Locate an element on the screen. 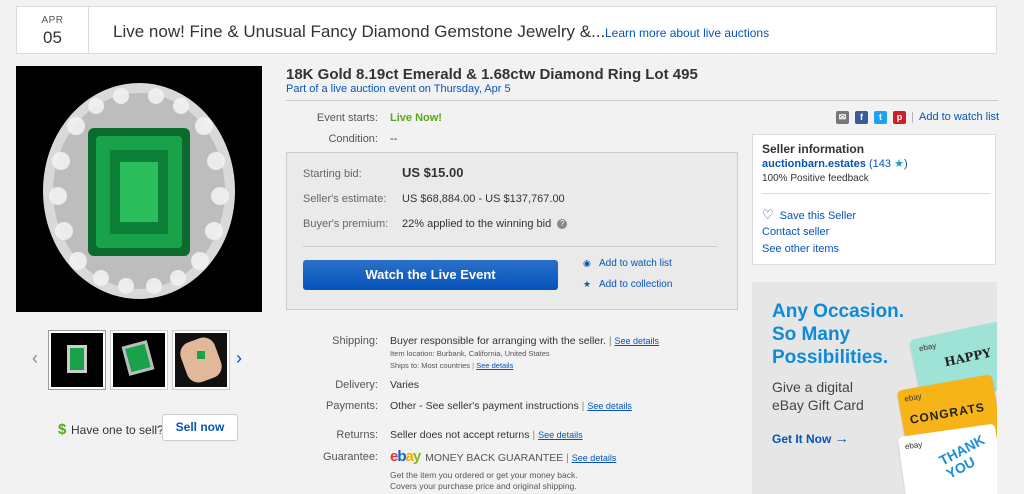 This screenshot has height=494, width=1024. ebay-logo-icon: ebay is located at coordinates (405, 456).